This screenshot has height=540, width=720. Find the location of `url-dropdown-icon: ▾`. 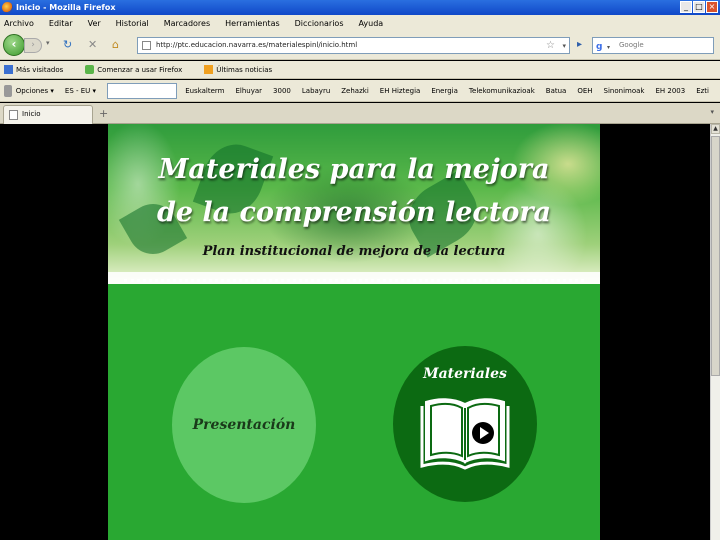

url-dropdown-icon: ▾ is located at coordinates (564, 46).